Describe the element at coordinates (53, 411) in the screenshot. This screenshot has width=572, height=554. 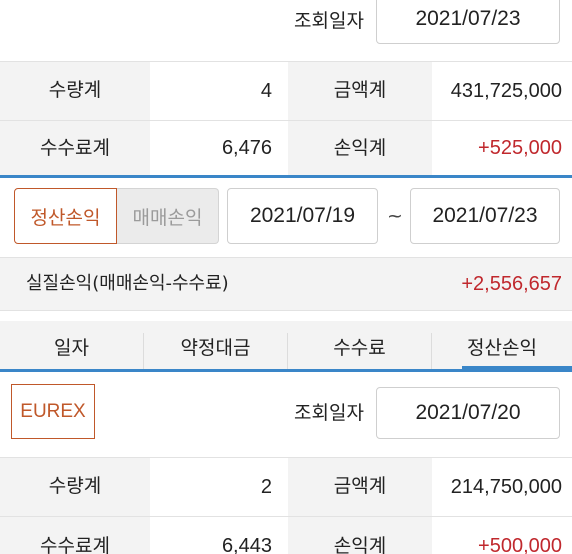
I see `exchange-badge: EUREX` at that location.